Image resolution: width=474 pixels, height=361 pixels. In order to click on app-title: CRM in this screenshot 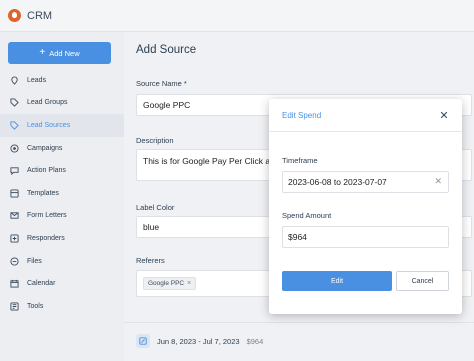, I will do `click(40, 15)`.